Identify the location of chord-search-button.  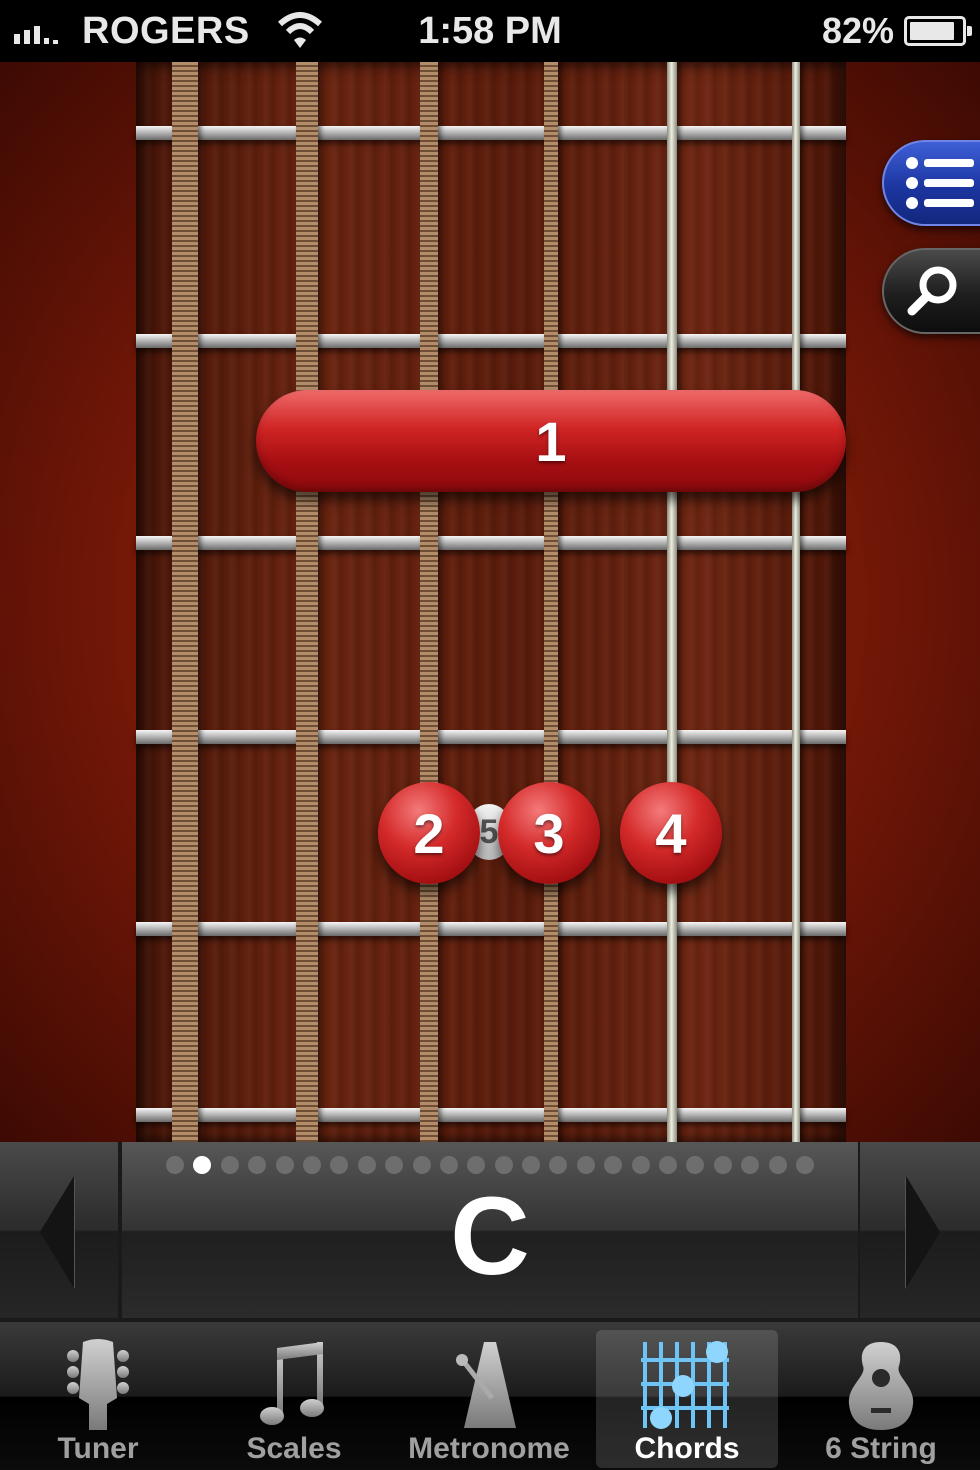
(931, 291).